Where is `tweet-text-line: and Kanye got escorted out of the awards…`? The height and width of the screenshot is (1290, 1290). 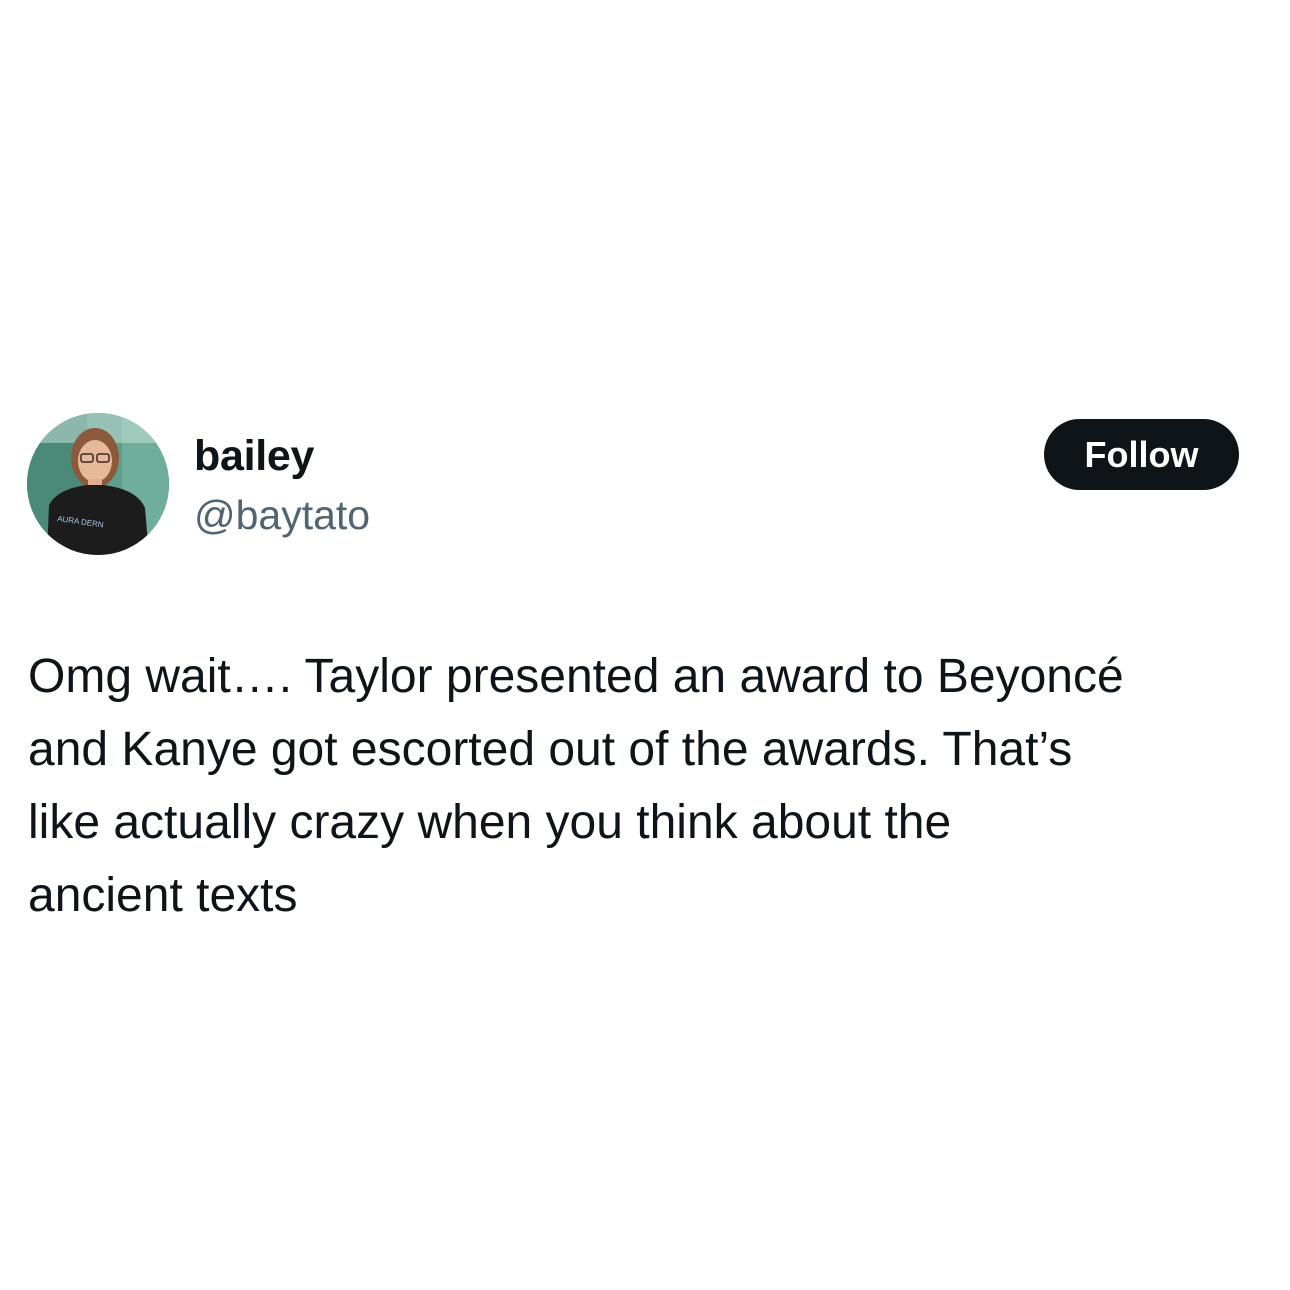
tweet-text-line: and Kanye got escorted out of the awards… is located at coordinates (550, 749).